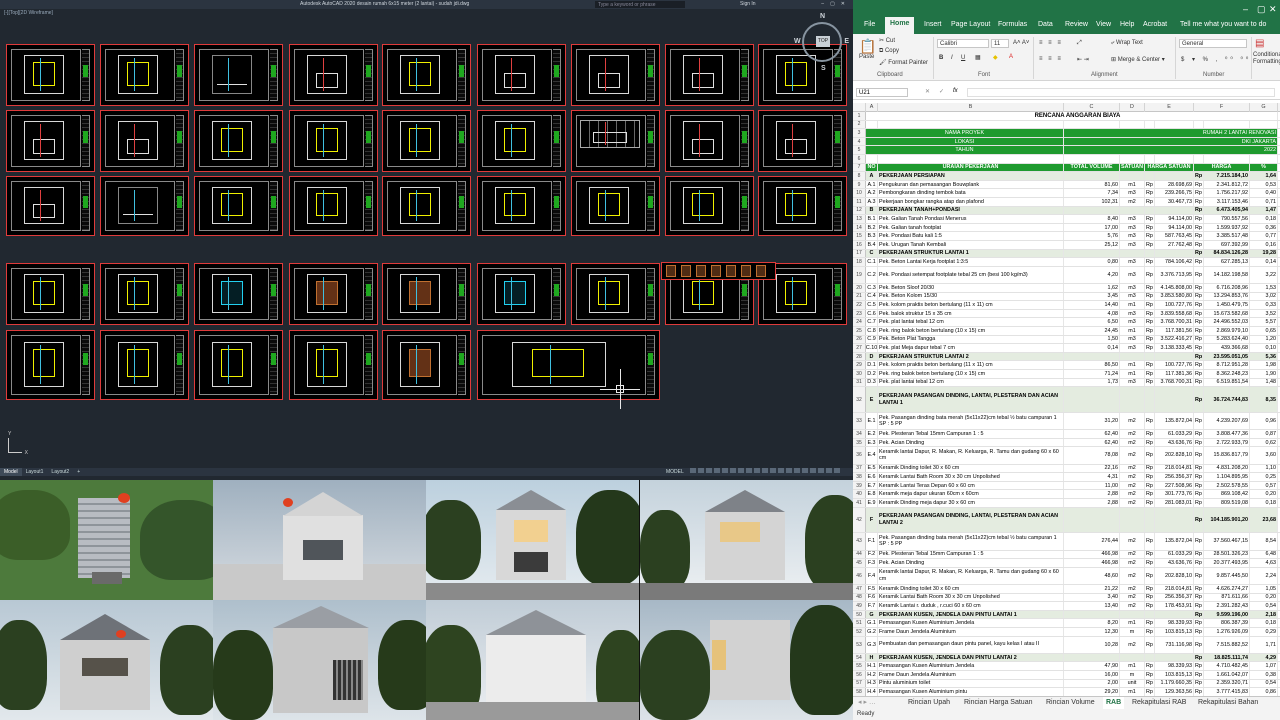  I want to click on cell-f: 1.756.217,92, so click(1227, 193).